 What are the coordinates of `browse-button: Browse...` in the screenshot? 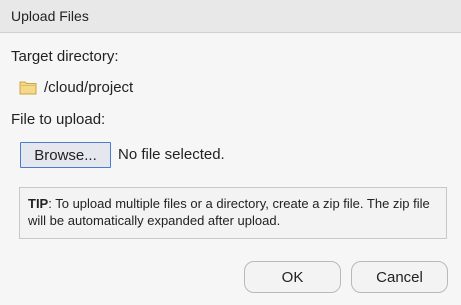 It's located at (65, 155).